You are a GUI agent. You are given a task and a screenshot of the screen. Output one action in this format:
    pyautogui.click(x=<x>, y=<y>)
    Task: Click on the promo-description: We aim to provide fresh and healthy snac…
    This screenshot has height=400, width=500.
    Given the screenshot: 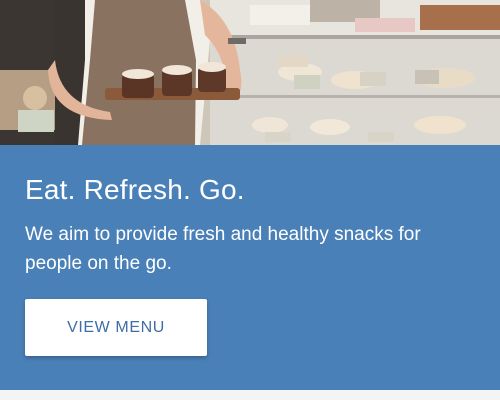 What is the action you would take?
    pyautogui.click(x=223, y=249)
    